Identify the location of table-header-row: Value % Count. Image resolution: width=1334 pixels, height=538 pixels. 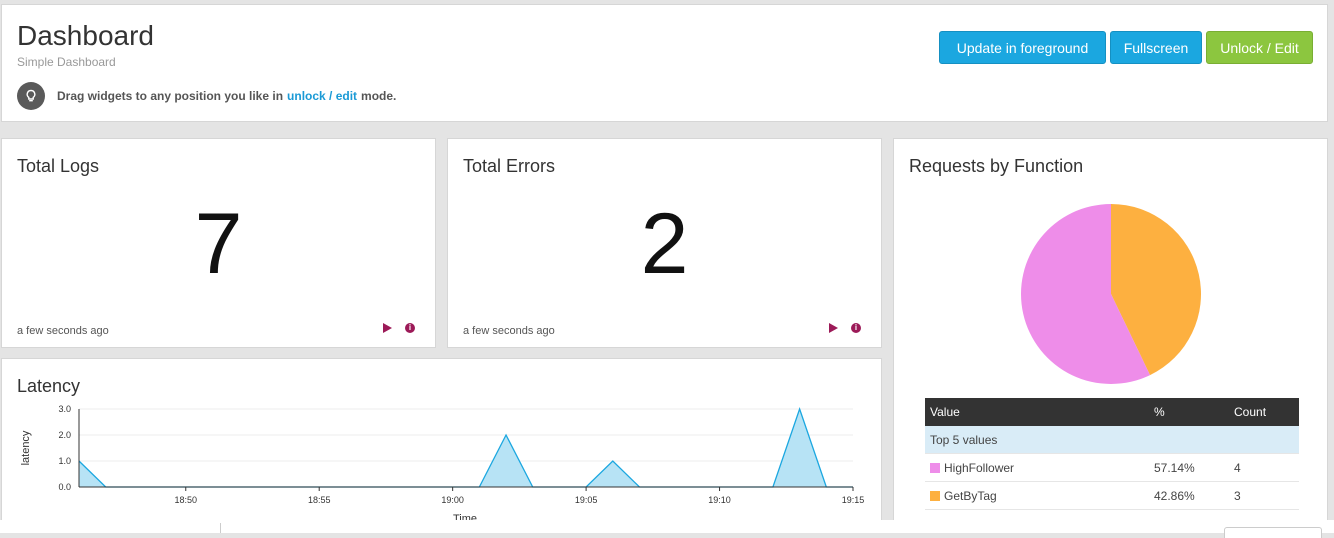
(1112, 412).